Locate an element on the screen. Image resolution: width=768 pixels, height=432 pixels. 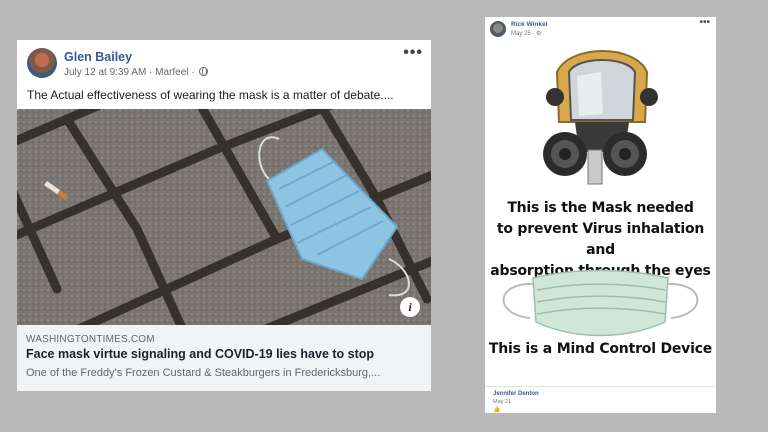
comment-date: May 21 is located at coordinates (502, 402).